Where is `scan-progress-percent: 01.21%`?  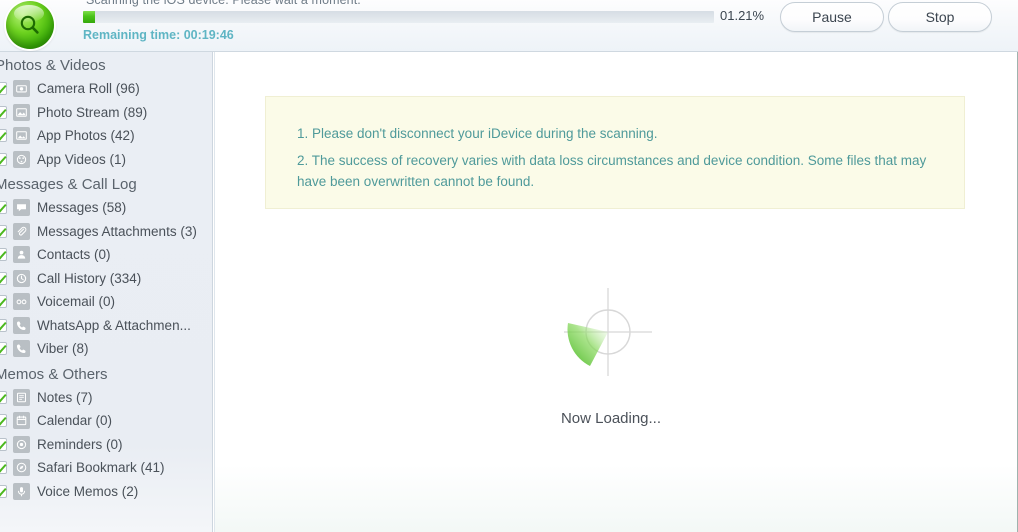
scan-progress-percent: 01.21% is located at coordinates (742, 15).